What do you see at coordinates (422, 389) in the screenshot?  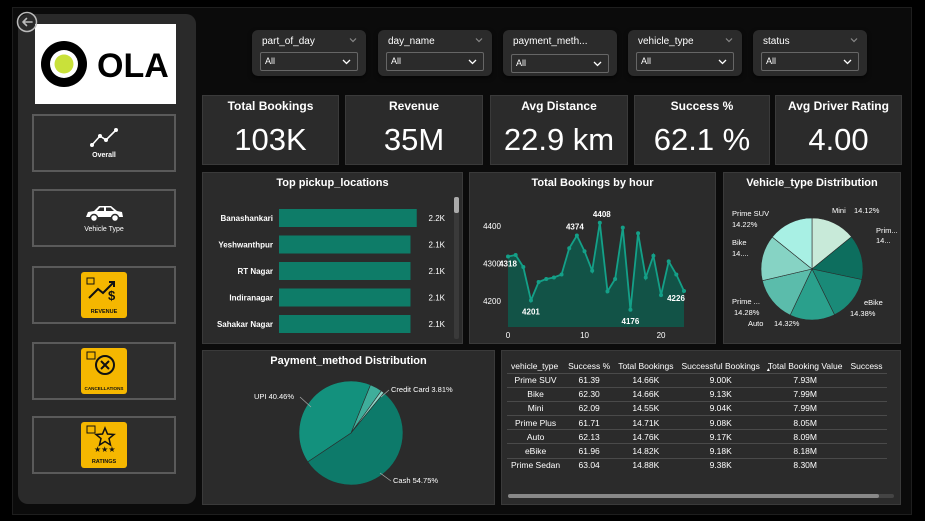 I see `pie-slice-label: Credit Card 3.81%` at bounding box center [422, 389].